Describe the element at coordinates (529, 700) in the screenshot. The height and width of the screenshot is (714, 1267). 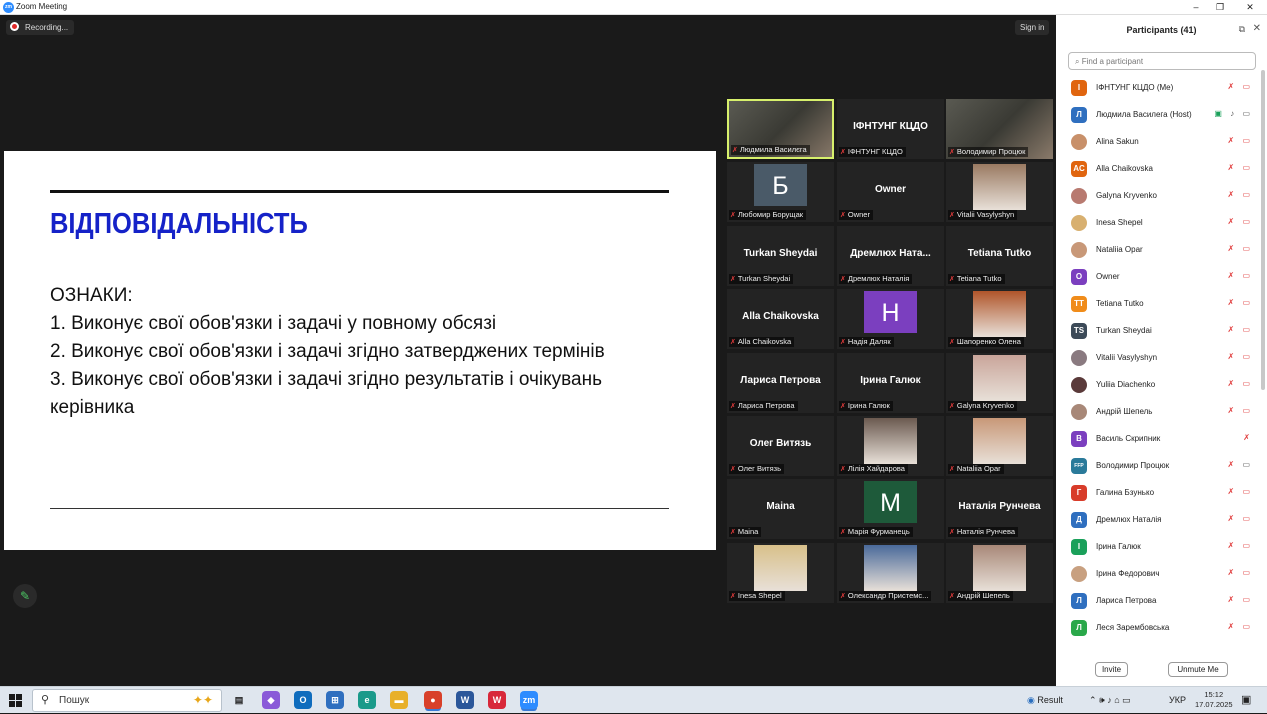
I see `zoom-taskbar-icon: zm` at that location.